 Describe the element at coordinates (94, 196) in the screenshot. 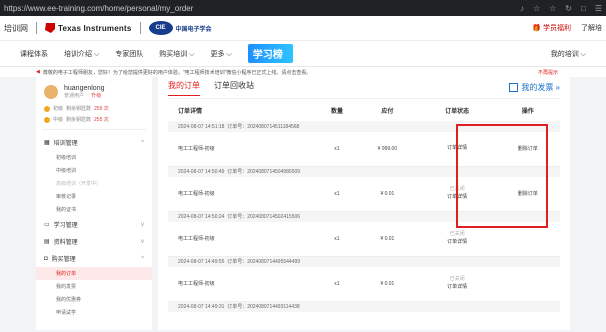

I see `sidebar-item-review: 审核记录` at that location.